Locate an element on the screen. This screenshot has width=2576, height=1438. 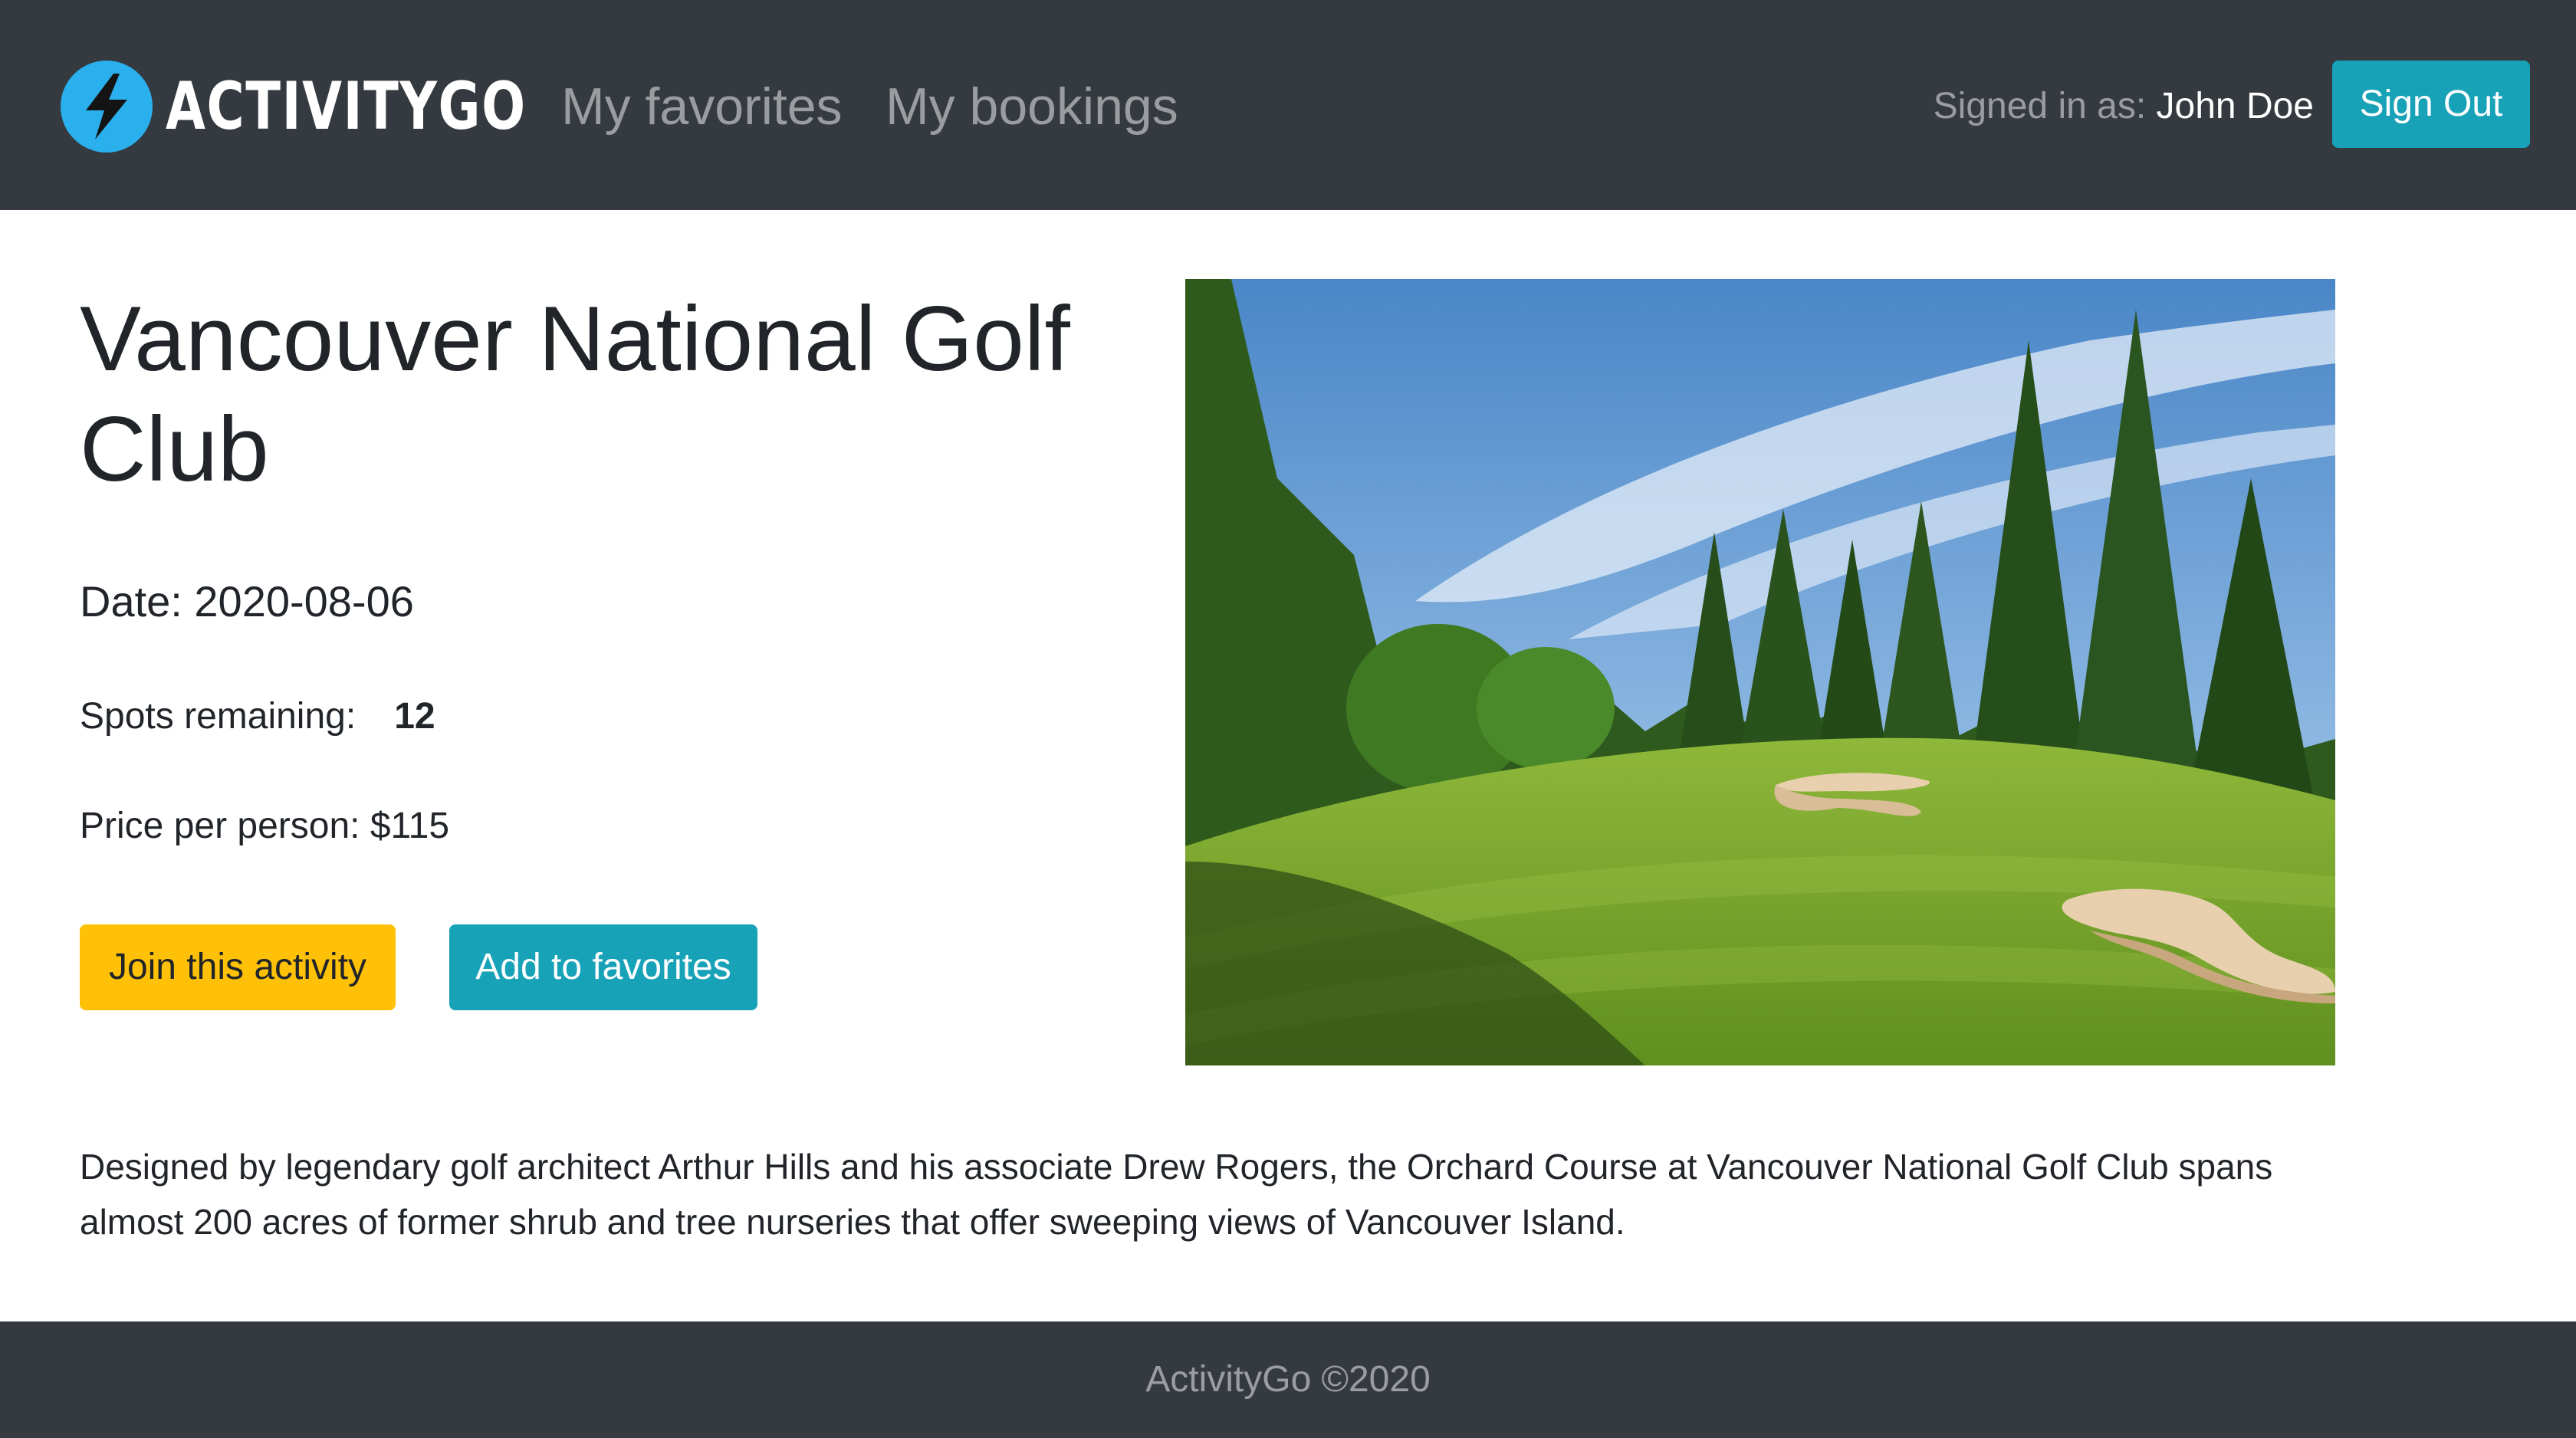
nav-link-my-bookings: My bookings is located at coordinates (1032, 106).